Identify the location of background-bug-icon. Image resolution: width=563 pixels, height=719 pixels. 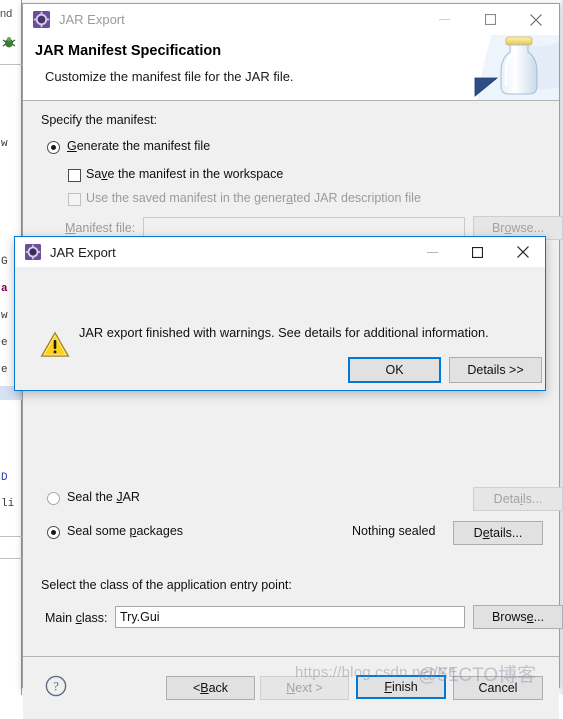
(9, 42).